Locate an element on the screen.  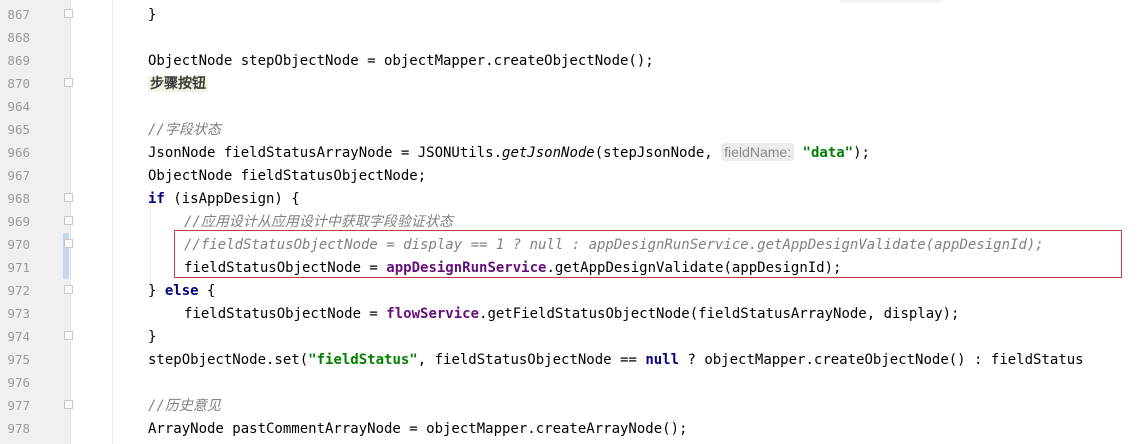
line-number: 972 is located at coordinates (18, 290).